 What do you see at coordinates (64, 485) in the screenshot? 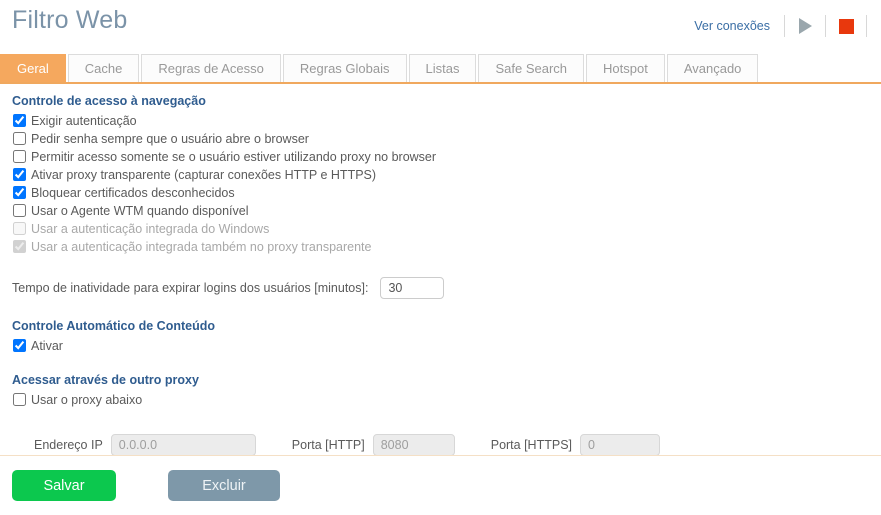
I see `save-button: Salvar` at bounding box center [64, 485].